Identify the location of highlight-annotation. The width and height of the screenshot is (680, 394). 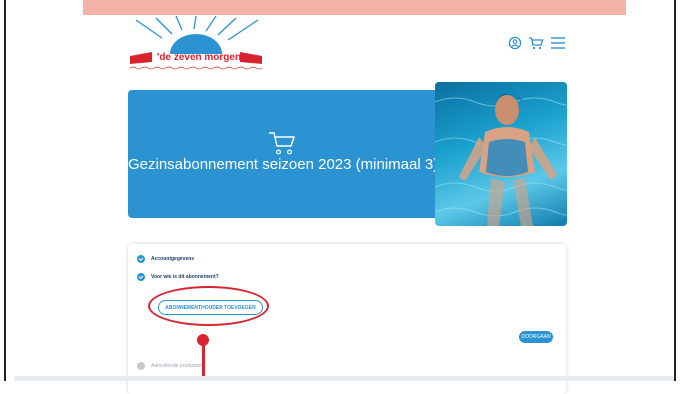
(208, 306).